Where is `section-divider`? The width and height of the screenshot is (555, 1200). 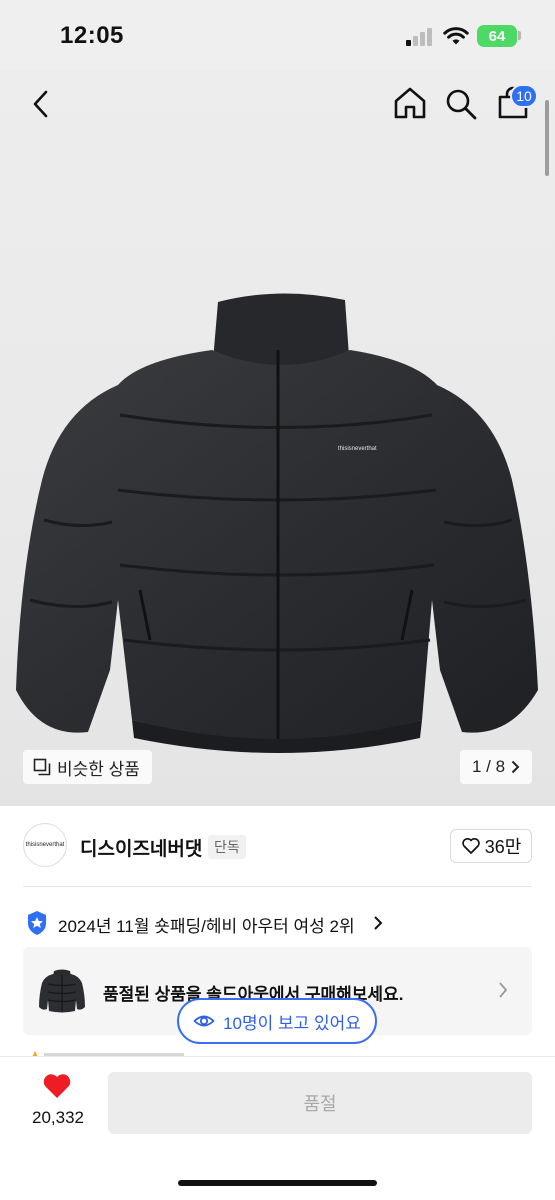 section-divider is located at coordinates (277, 886).